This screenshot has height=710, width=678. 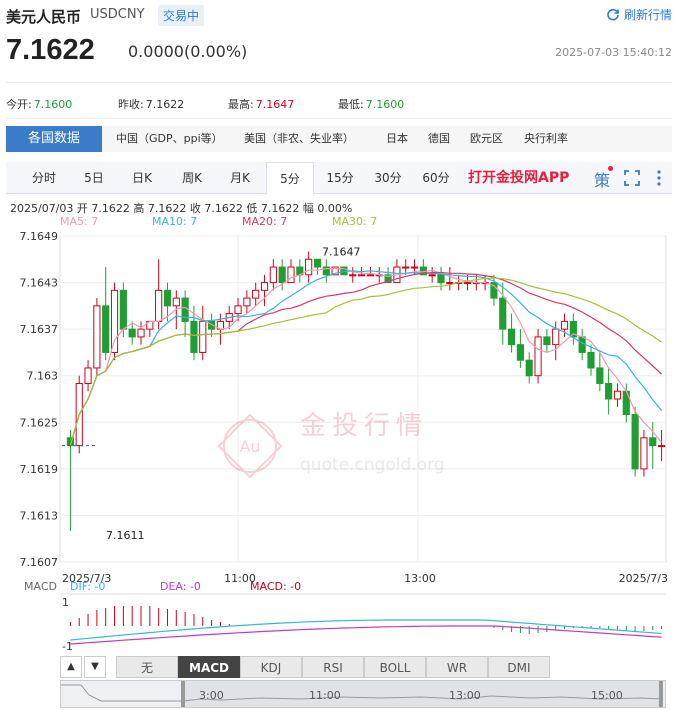 I want to click on x-axis: 2025/7/3 11:00 13:00 2025/7/3, so click(x=365, y=578).